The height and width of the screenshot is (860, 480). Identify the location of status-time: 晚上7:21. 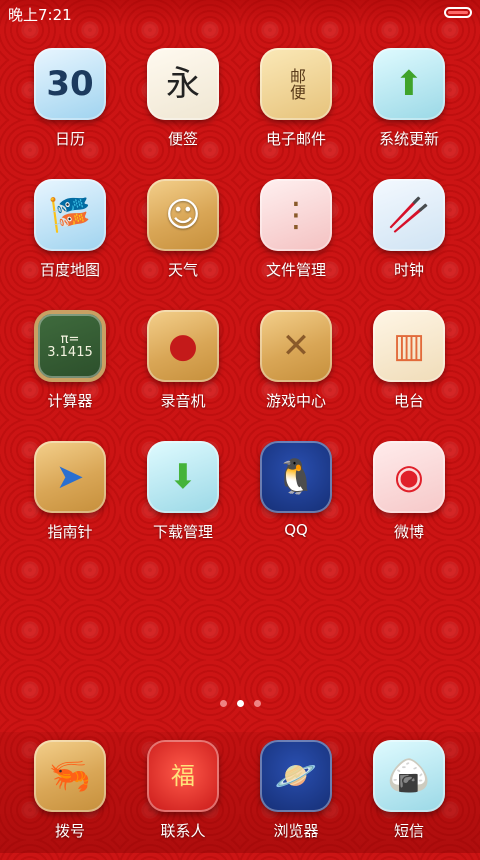
(40, 15).